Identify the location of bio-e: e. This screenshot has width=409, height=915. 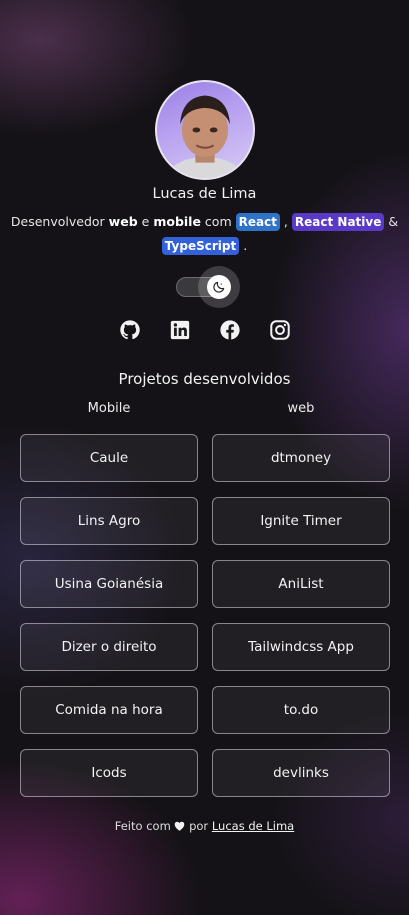
(145, 221).